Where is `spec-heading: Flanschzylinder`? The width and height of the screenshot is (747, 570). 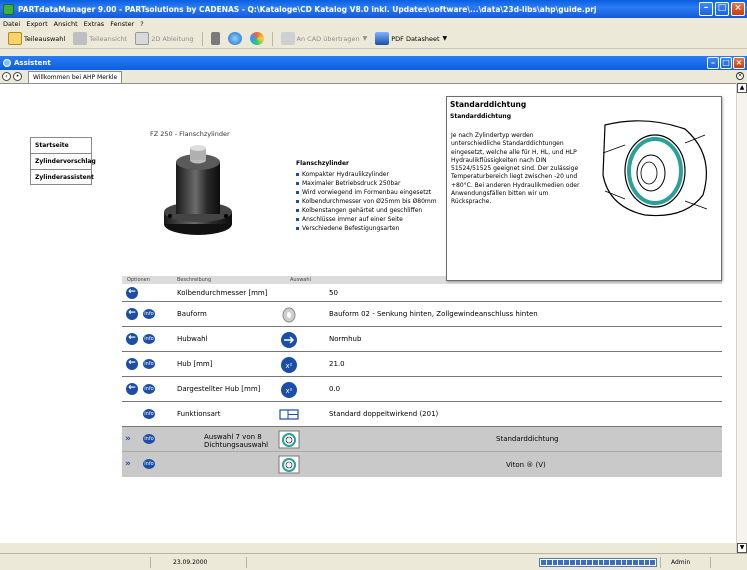 spec-heading: Flanschzylinder is located at coordinates (322, 163).